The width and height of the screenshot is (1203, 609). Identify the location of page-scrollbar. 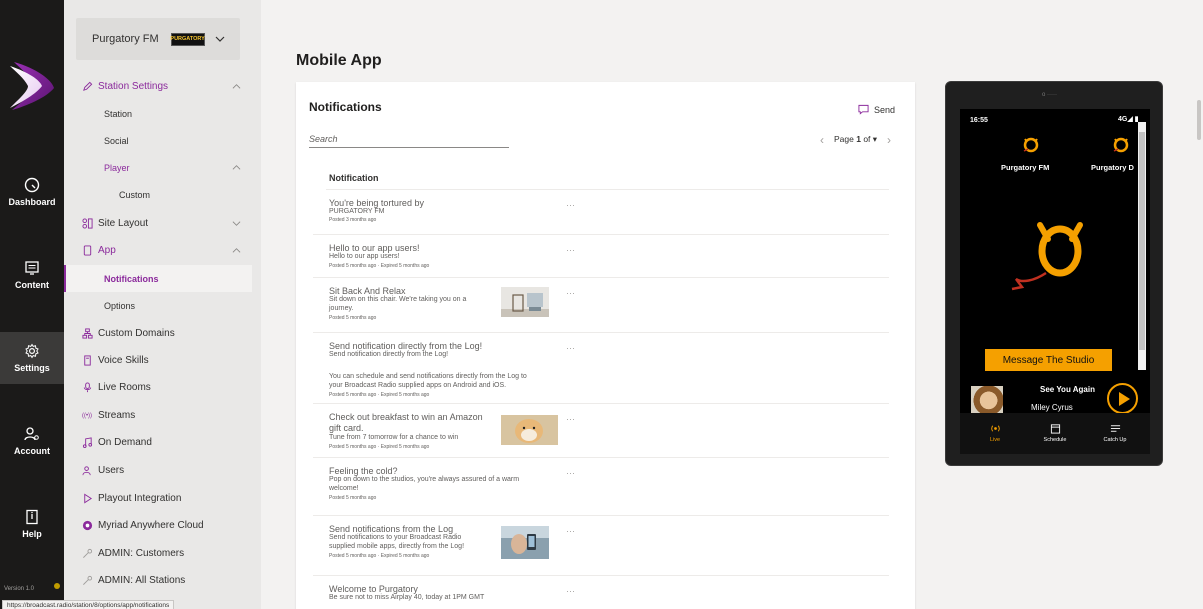
(1199, 304).